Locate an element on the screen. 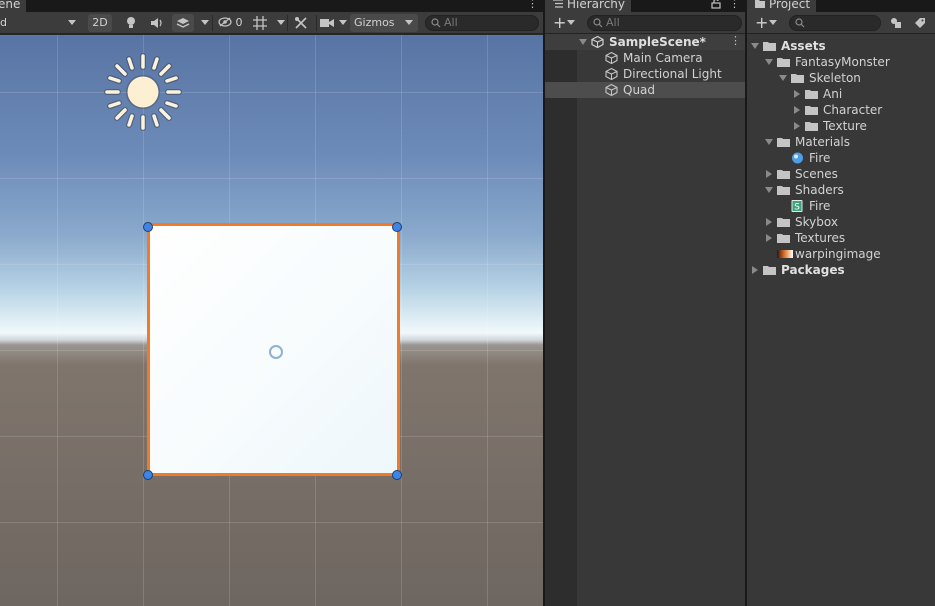 The image size is (935, 606). project-item-packages: Packages is located at coordinates (841, 270).